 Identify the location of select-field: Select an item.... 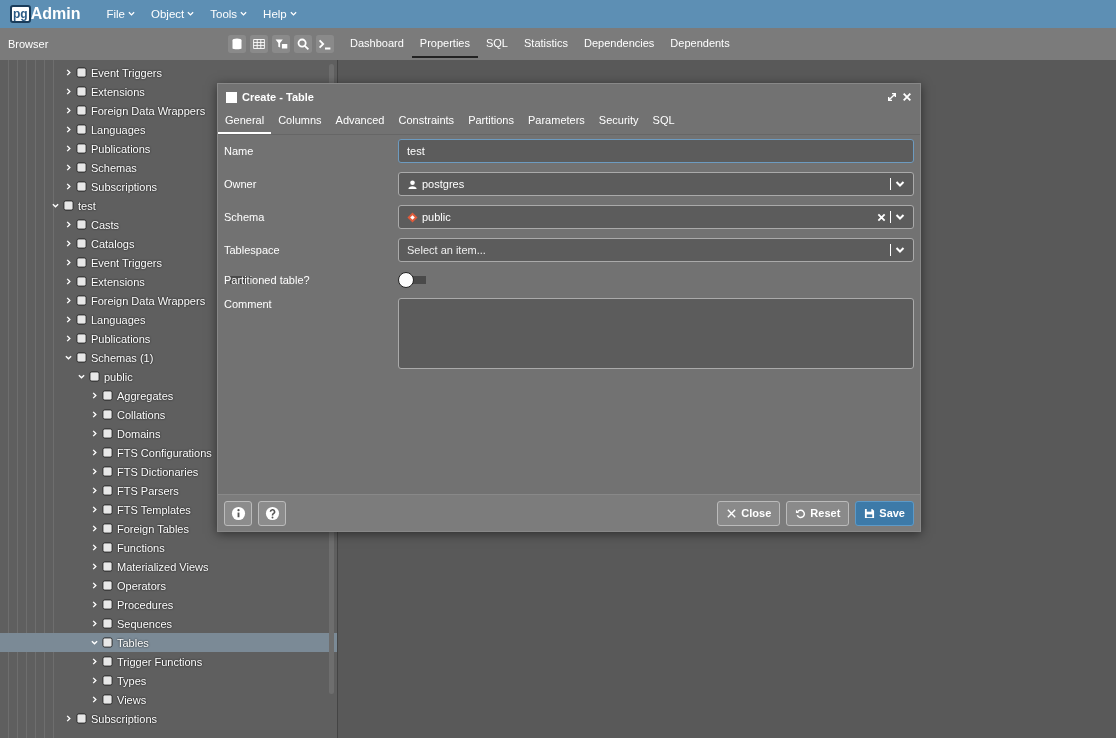
(656, 250).